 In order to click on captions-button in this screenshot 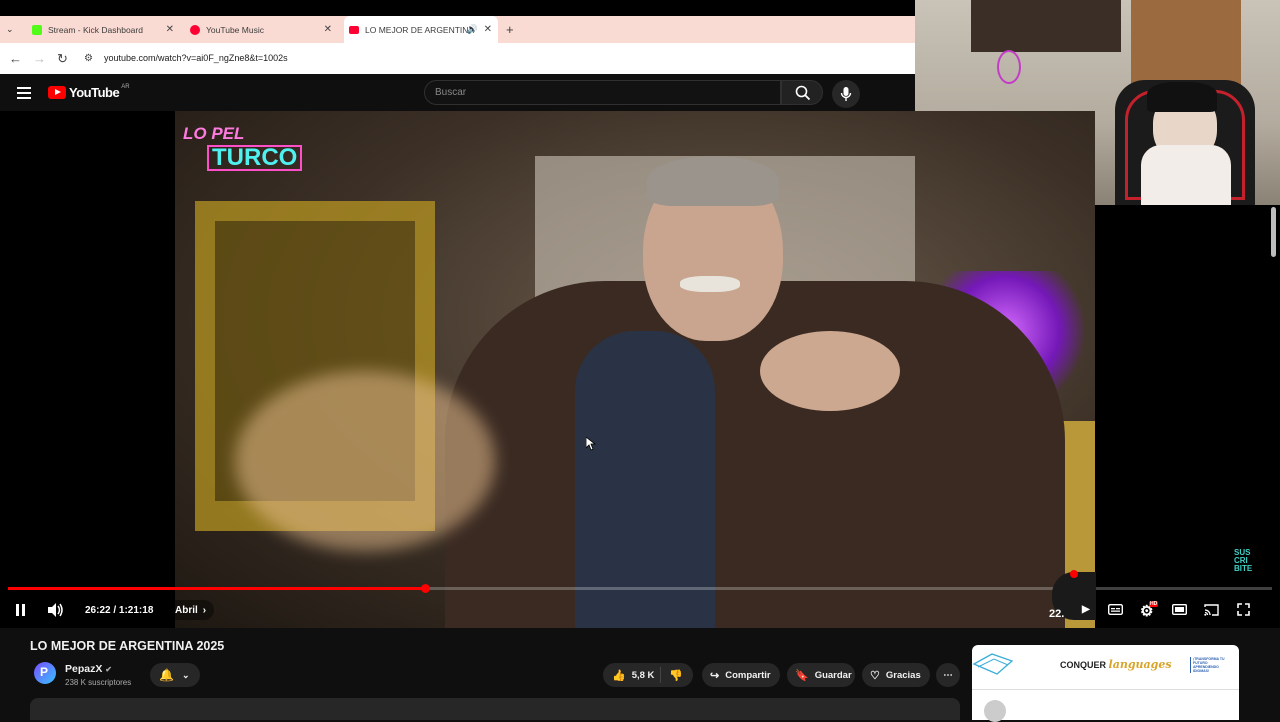, I will do `click(1115, 610)`.